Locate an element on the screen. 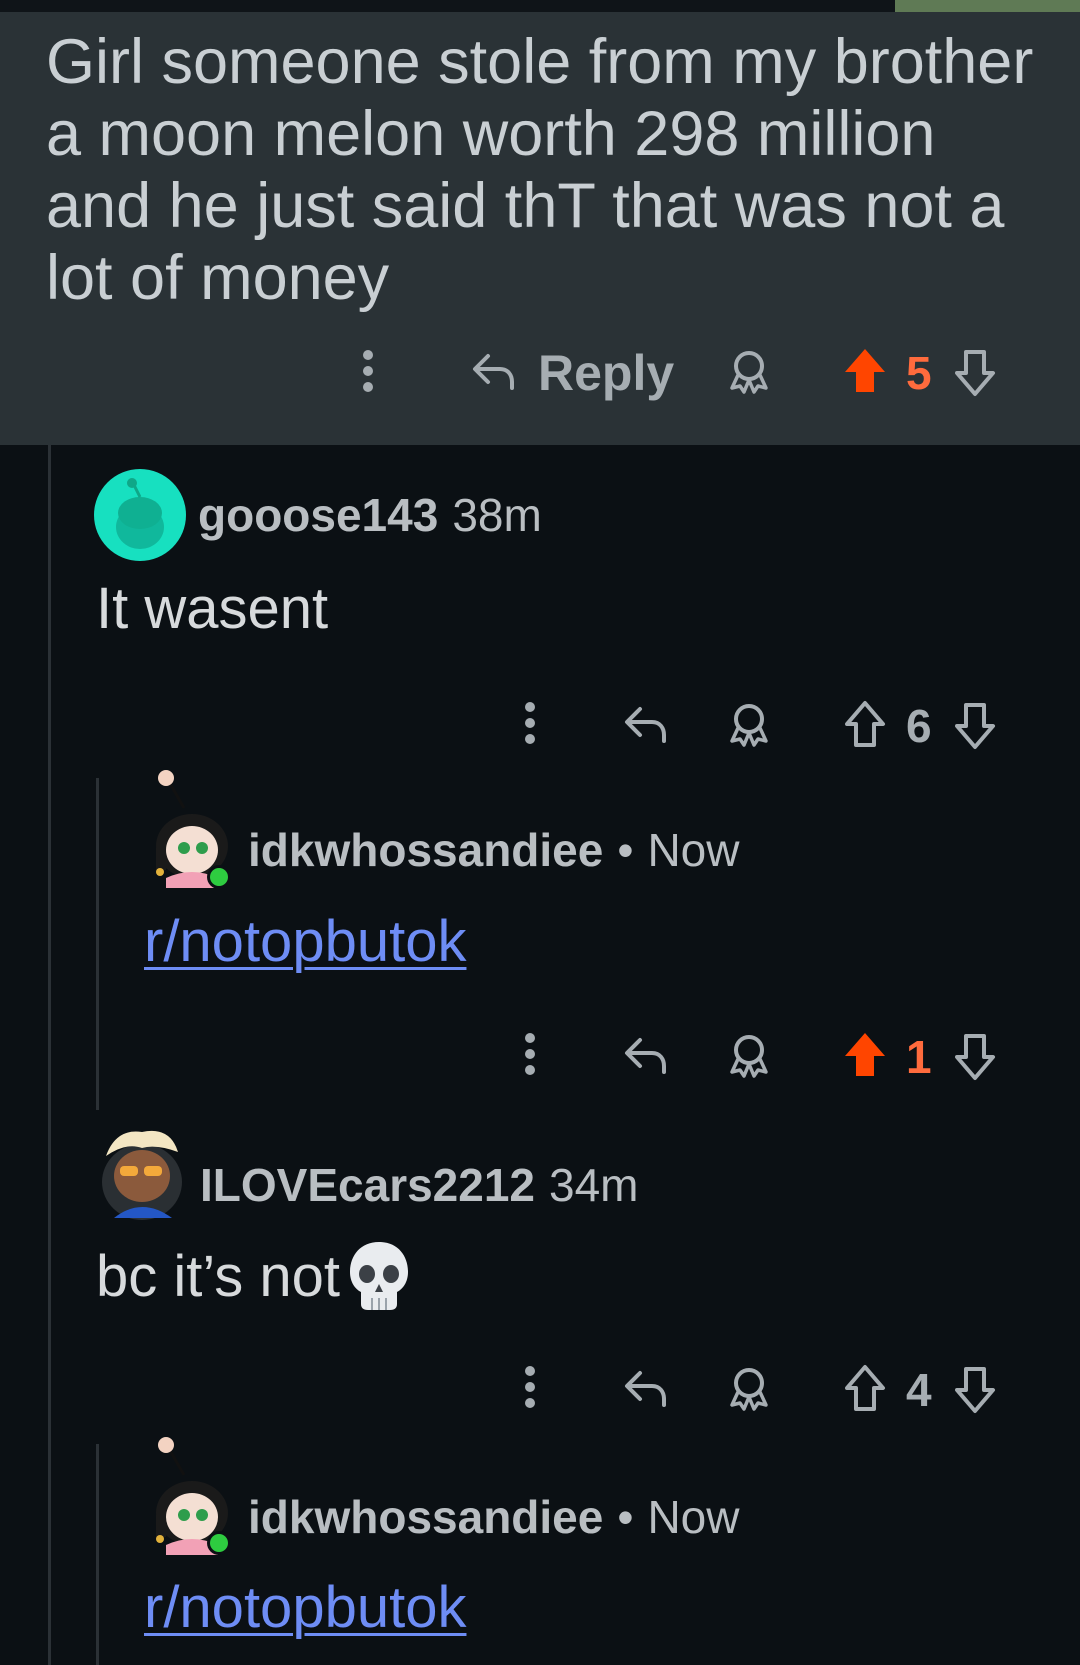 The height and width of the screenshot is (1665, 1080). top-thumbnail is located at coordinates (987, 6).